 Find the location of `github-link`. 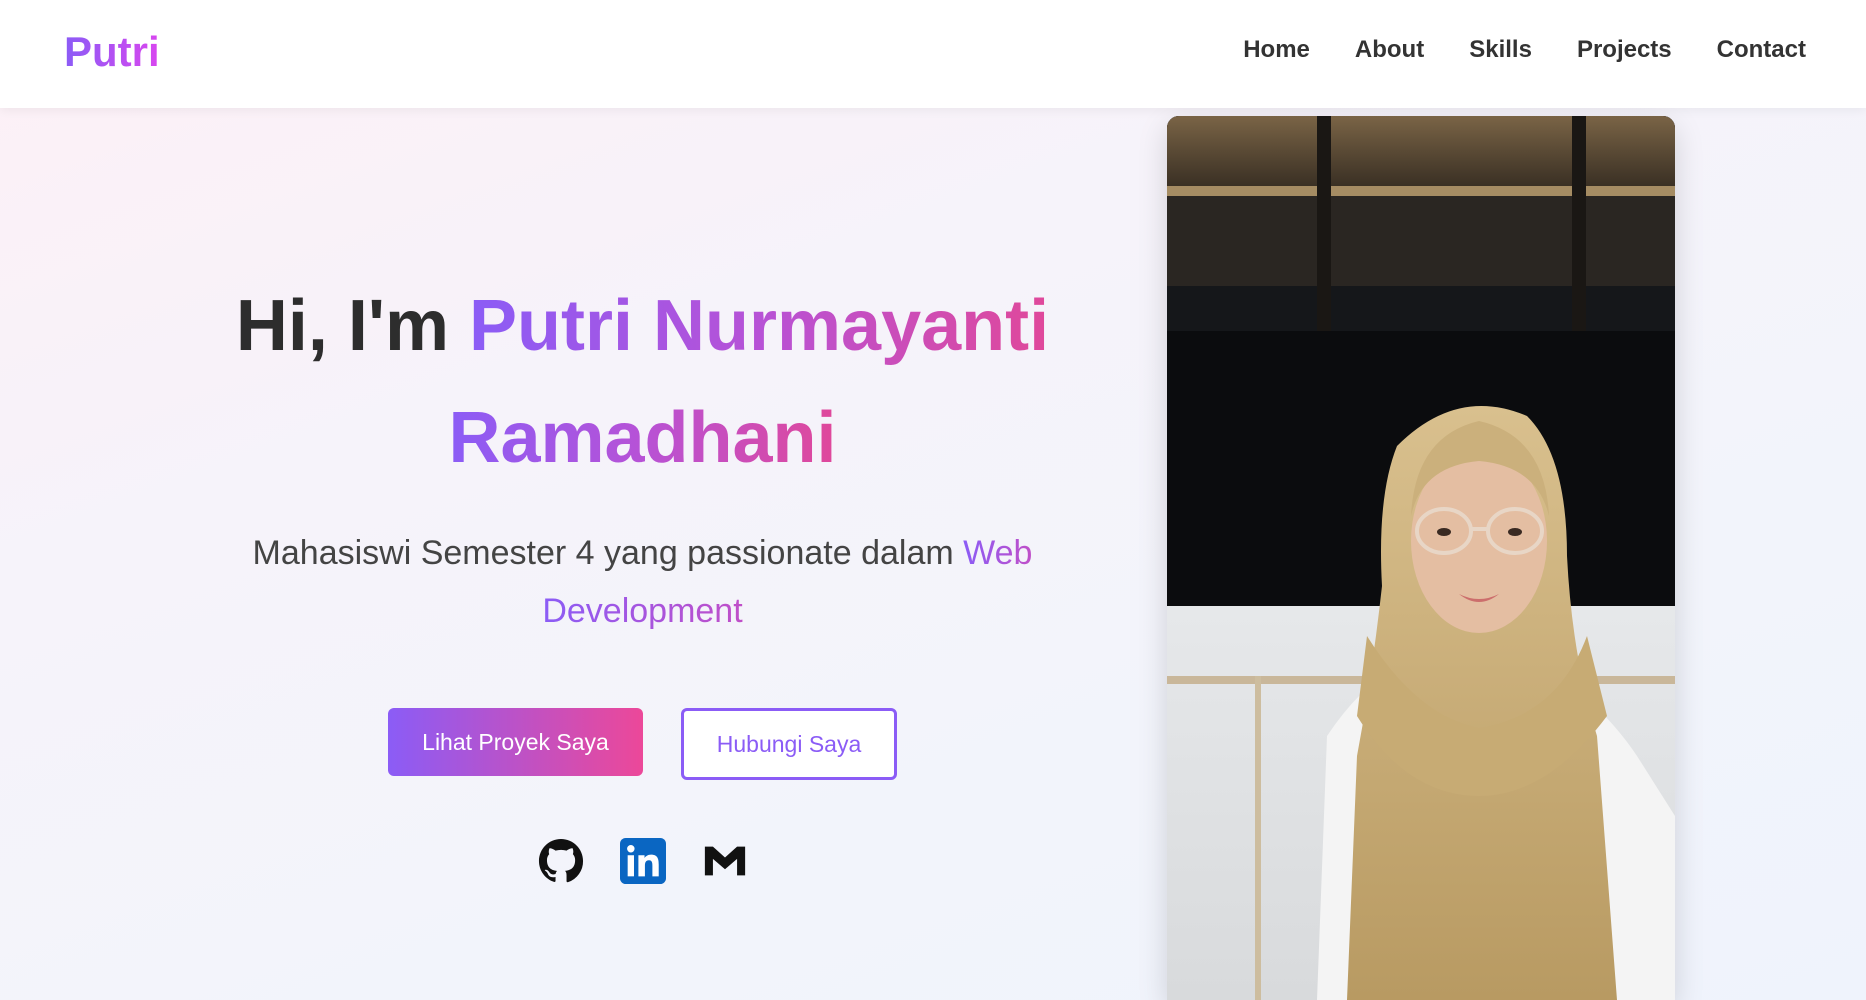

github-link is located at coordinates (561, 861).